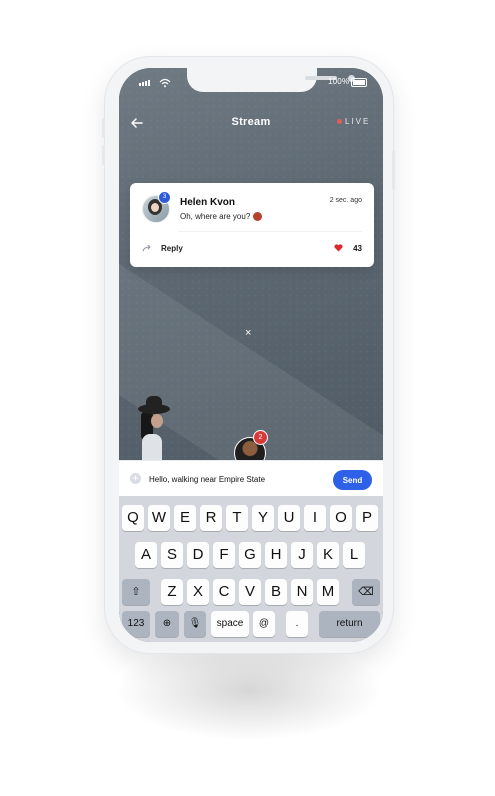 This screenshot has width=495, height=796. Describe the element at coordinates (276, 592) in the screenshot. I see `key-b: B` at that location.